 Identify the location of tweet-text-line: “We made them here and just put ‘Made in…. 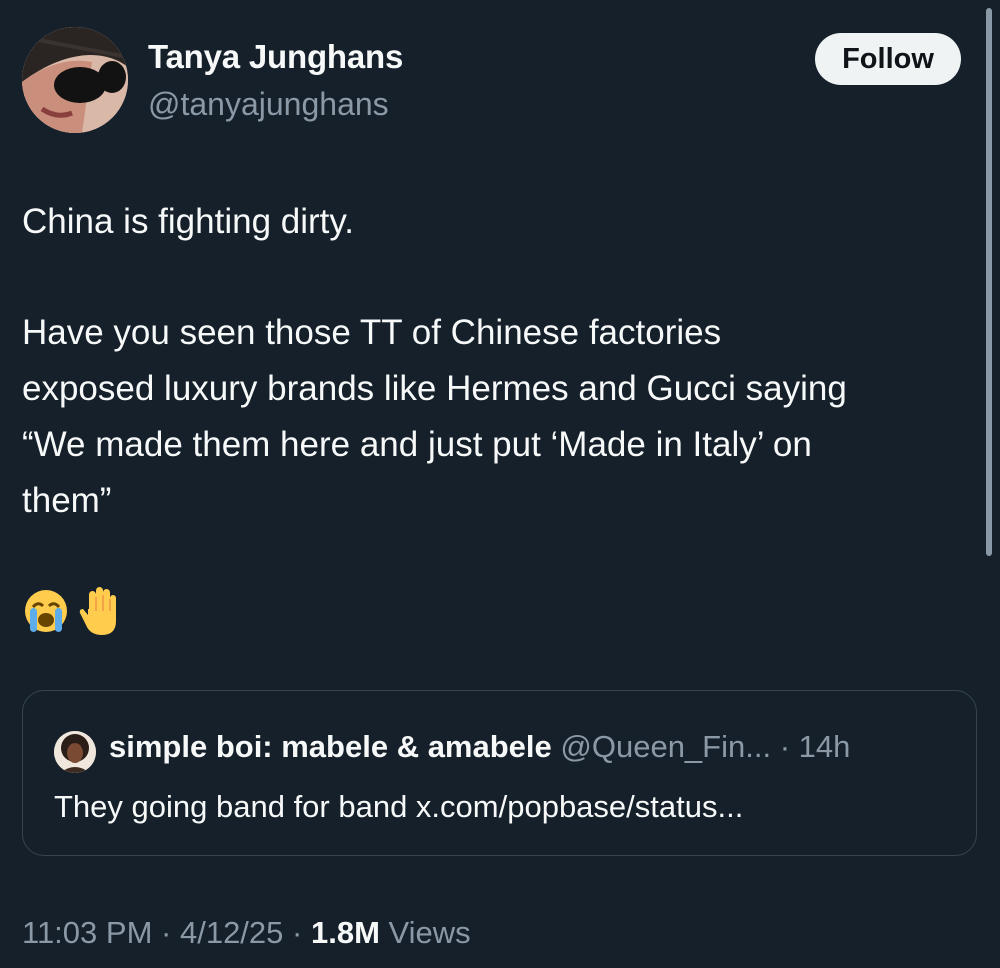
(417, 444).